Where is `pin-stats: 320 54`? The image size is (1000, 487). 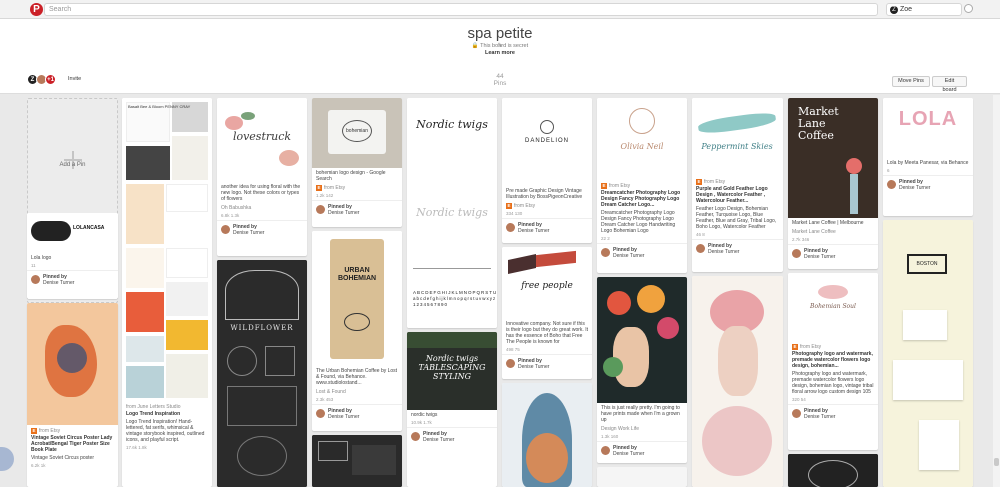 pin-stats: 320 54 is located at coordinates (799, 399).